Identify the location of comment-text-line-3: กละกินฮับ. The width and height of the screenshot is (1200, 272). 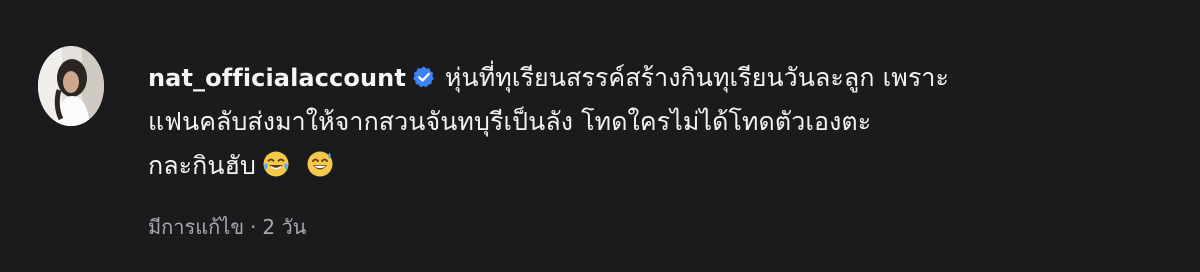
(202, 165).